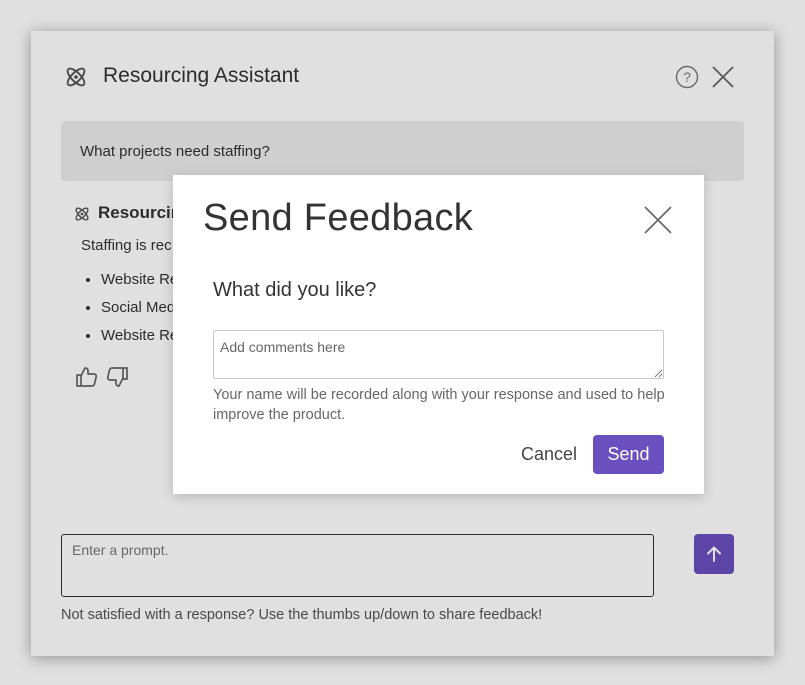  Describe the element at coordinates (438, 354) in the screenshot. I see `comments-field` at that location.